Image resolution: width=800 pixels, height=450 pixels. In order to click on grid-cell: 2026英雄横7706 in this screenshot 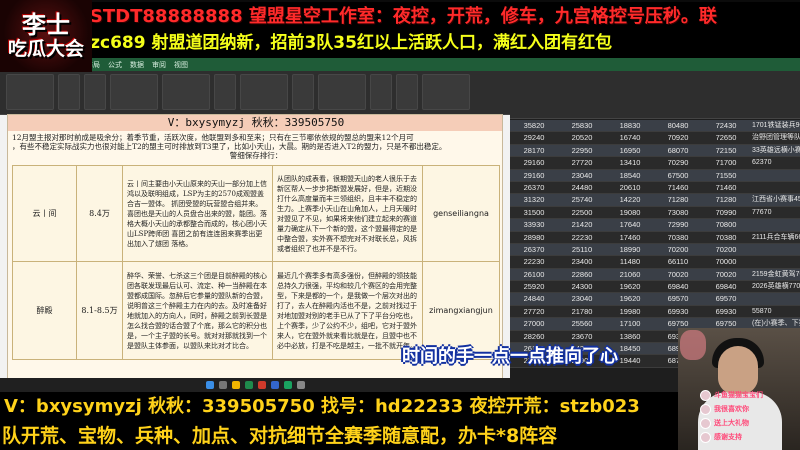, I will do `click(775, 286)`.